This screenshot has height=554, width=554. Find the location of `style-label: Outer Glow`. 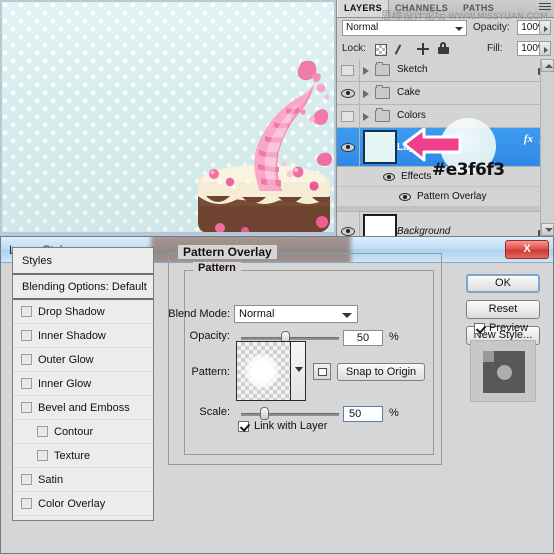

style-label: Outer Glow is located at coordinates (66, 360).